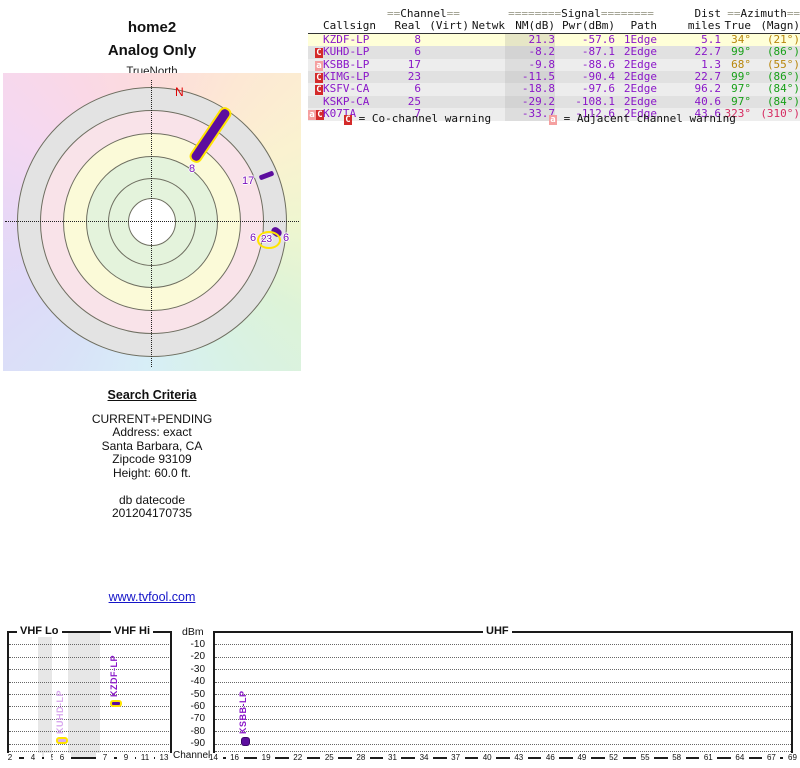 The image size is (800, 768). Describe the element at coordinates (164, 757) in the screenshot. I see `channel-tick-label: 13` at that location.